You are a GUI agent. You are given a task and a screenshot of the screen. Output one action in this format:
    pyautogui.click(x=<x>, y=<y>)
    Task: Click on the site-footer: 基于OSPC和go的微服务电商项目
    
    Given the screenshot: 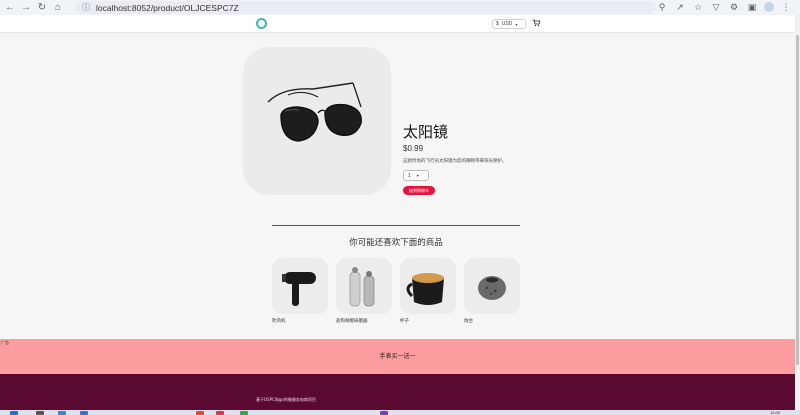 What is the action you would take?
    pyautogui.click(x=397, y=392)
    